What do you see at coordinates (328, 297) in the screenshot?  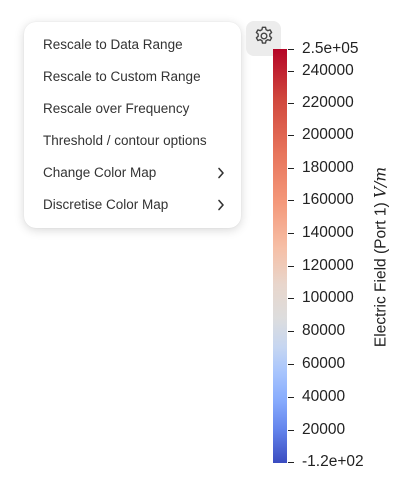 I see `colorbar-tick-label: 100000` at bounding box center [328, 297].